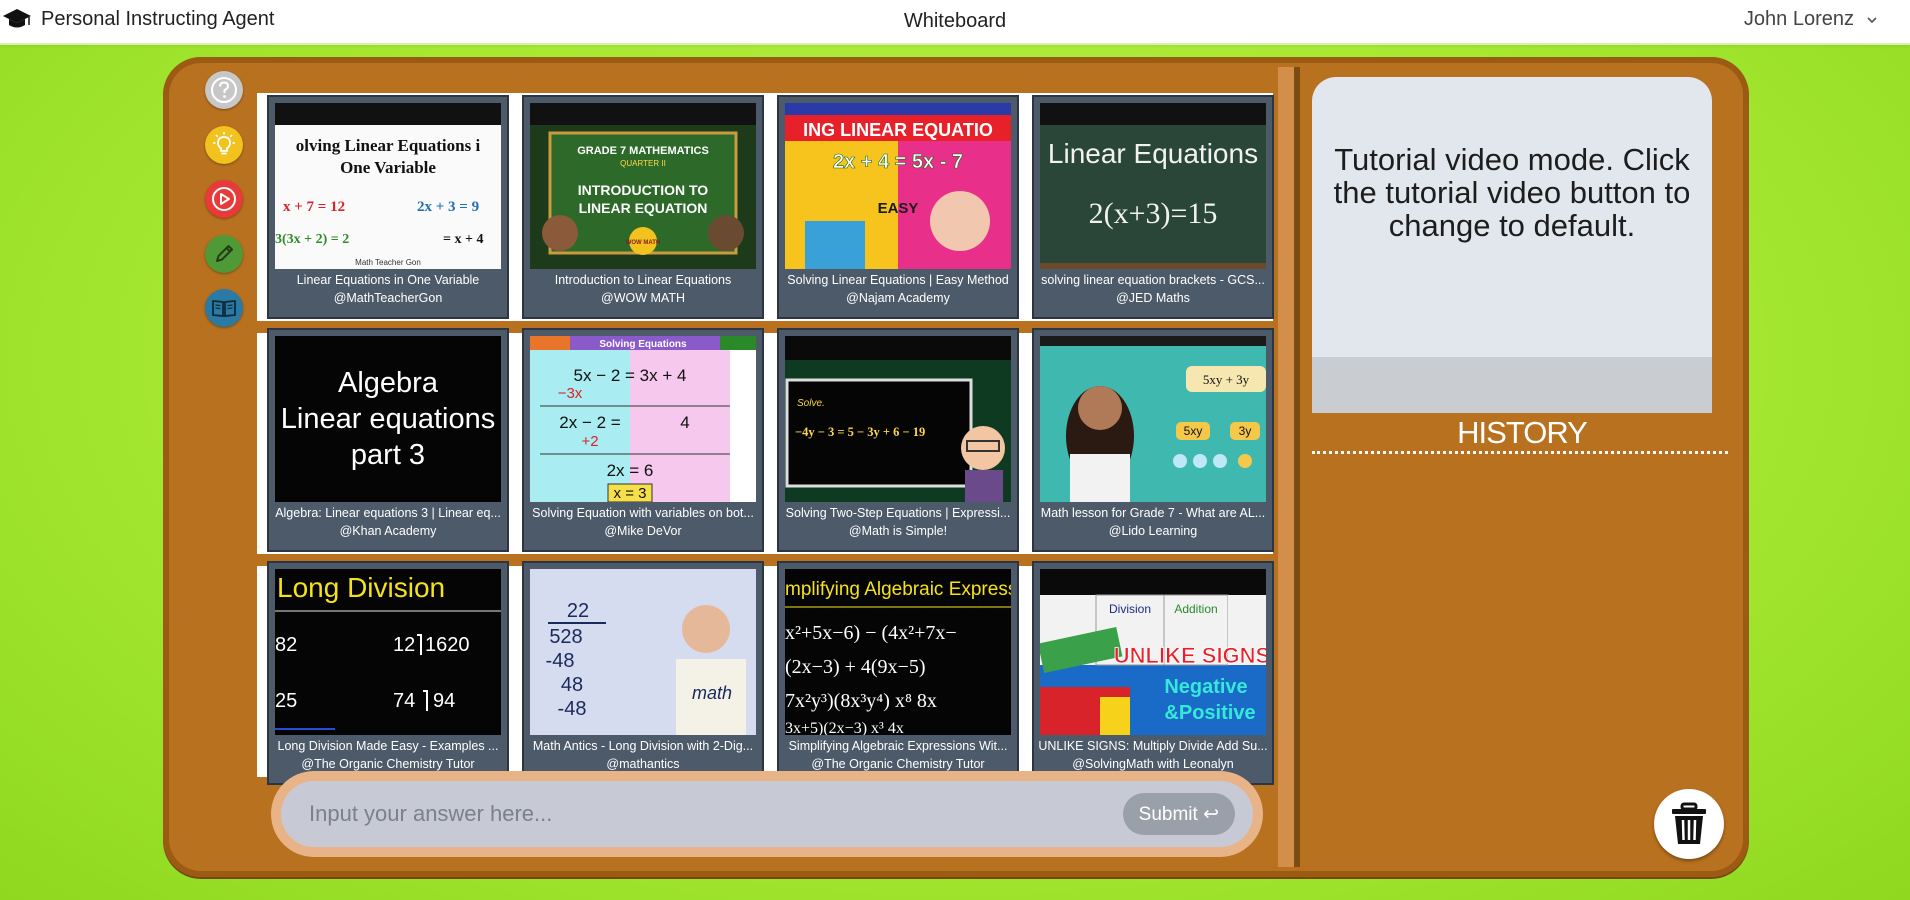  Describe the element at coordinates (860, 432) in the screenshot. I see `thumb-text: −4y − 3 = 5 − 3y + 6 − 19` at that location.